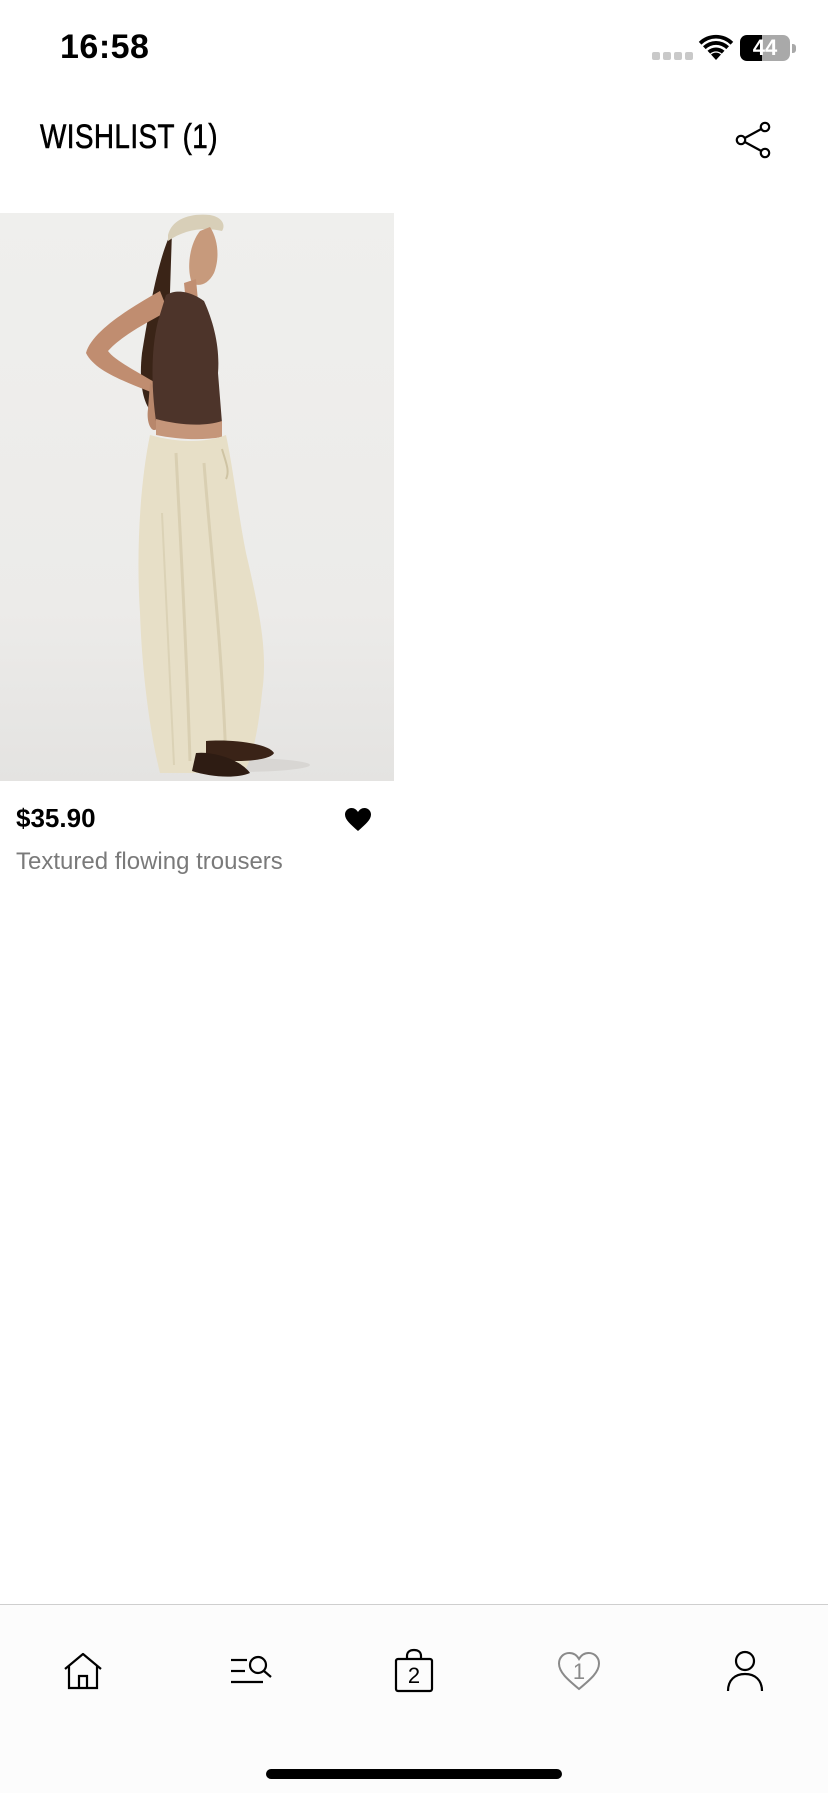 The height and width of the screenshot is (1793, 828). I want to click on heart-filled-icon, so click(358, 819).